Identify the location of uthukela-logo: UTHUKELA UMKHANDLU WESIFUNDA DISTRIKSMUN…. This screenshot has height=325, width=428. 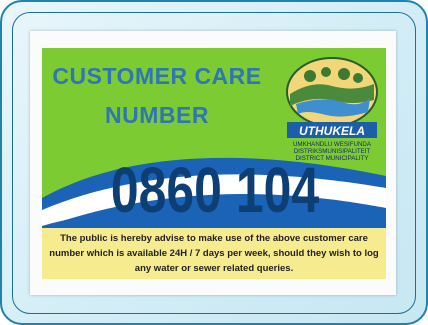
(332, 109).